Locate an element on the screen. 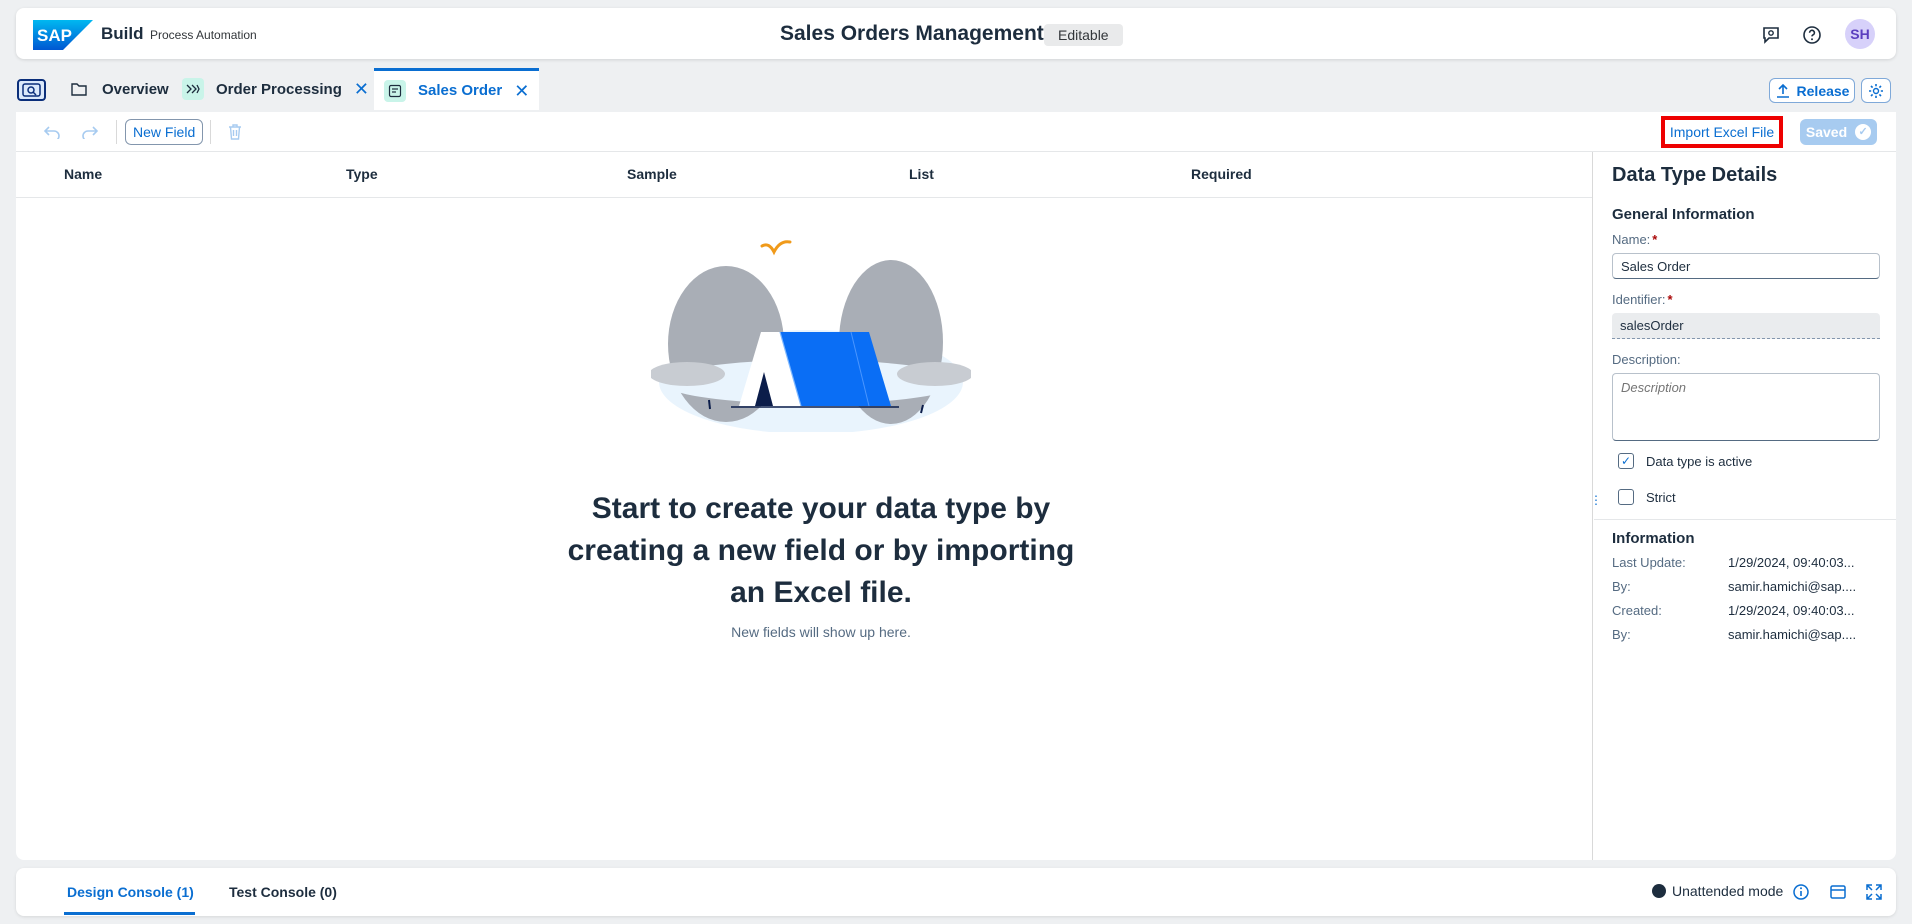  tab-overview: Overview is located at coordinates (118, 89).